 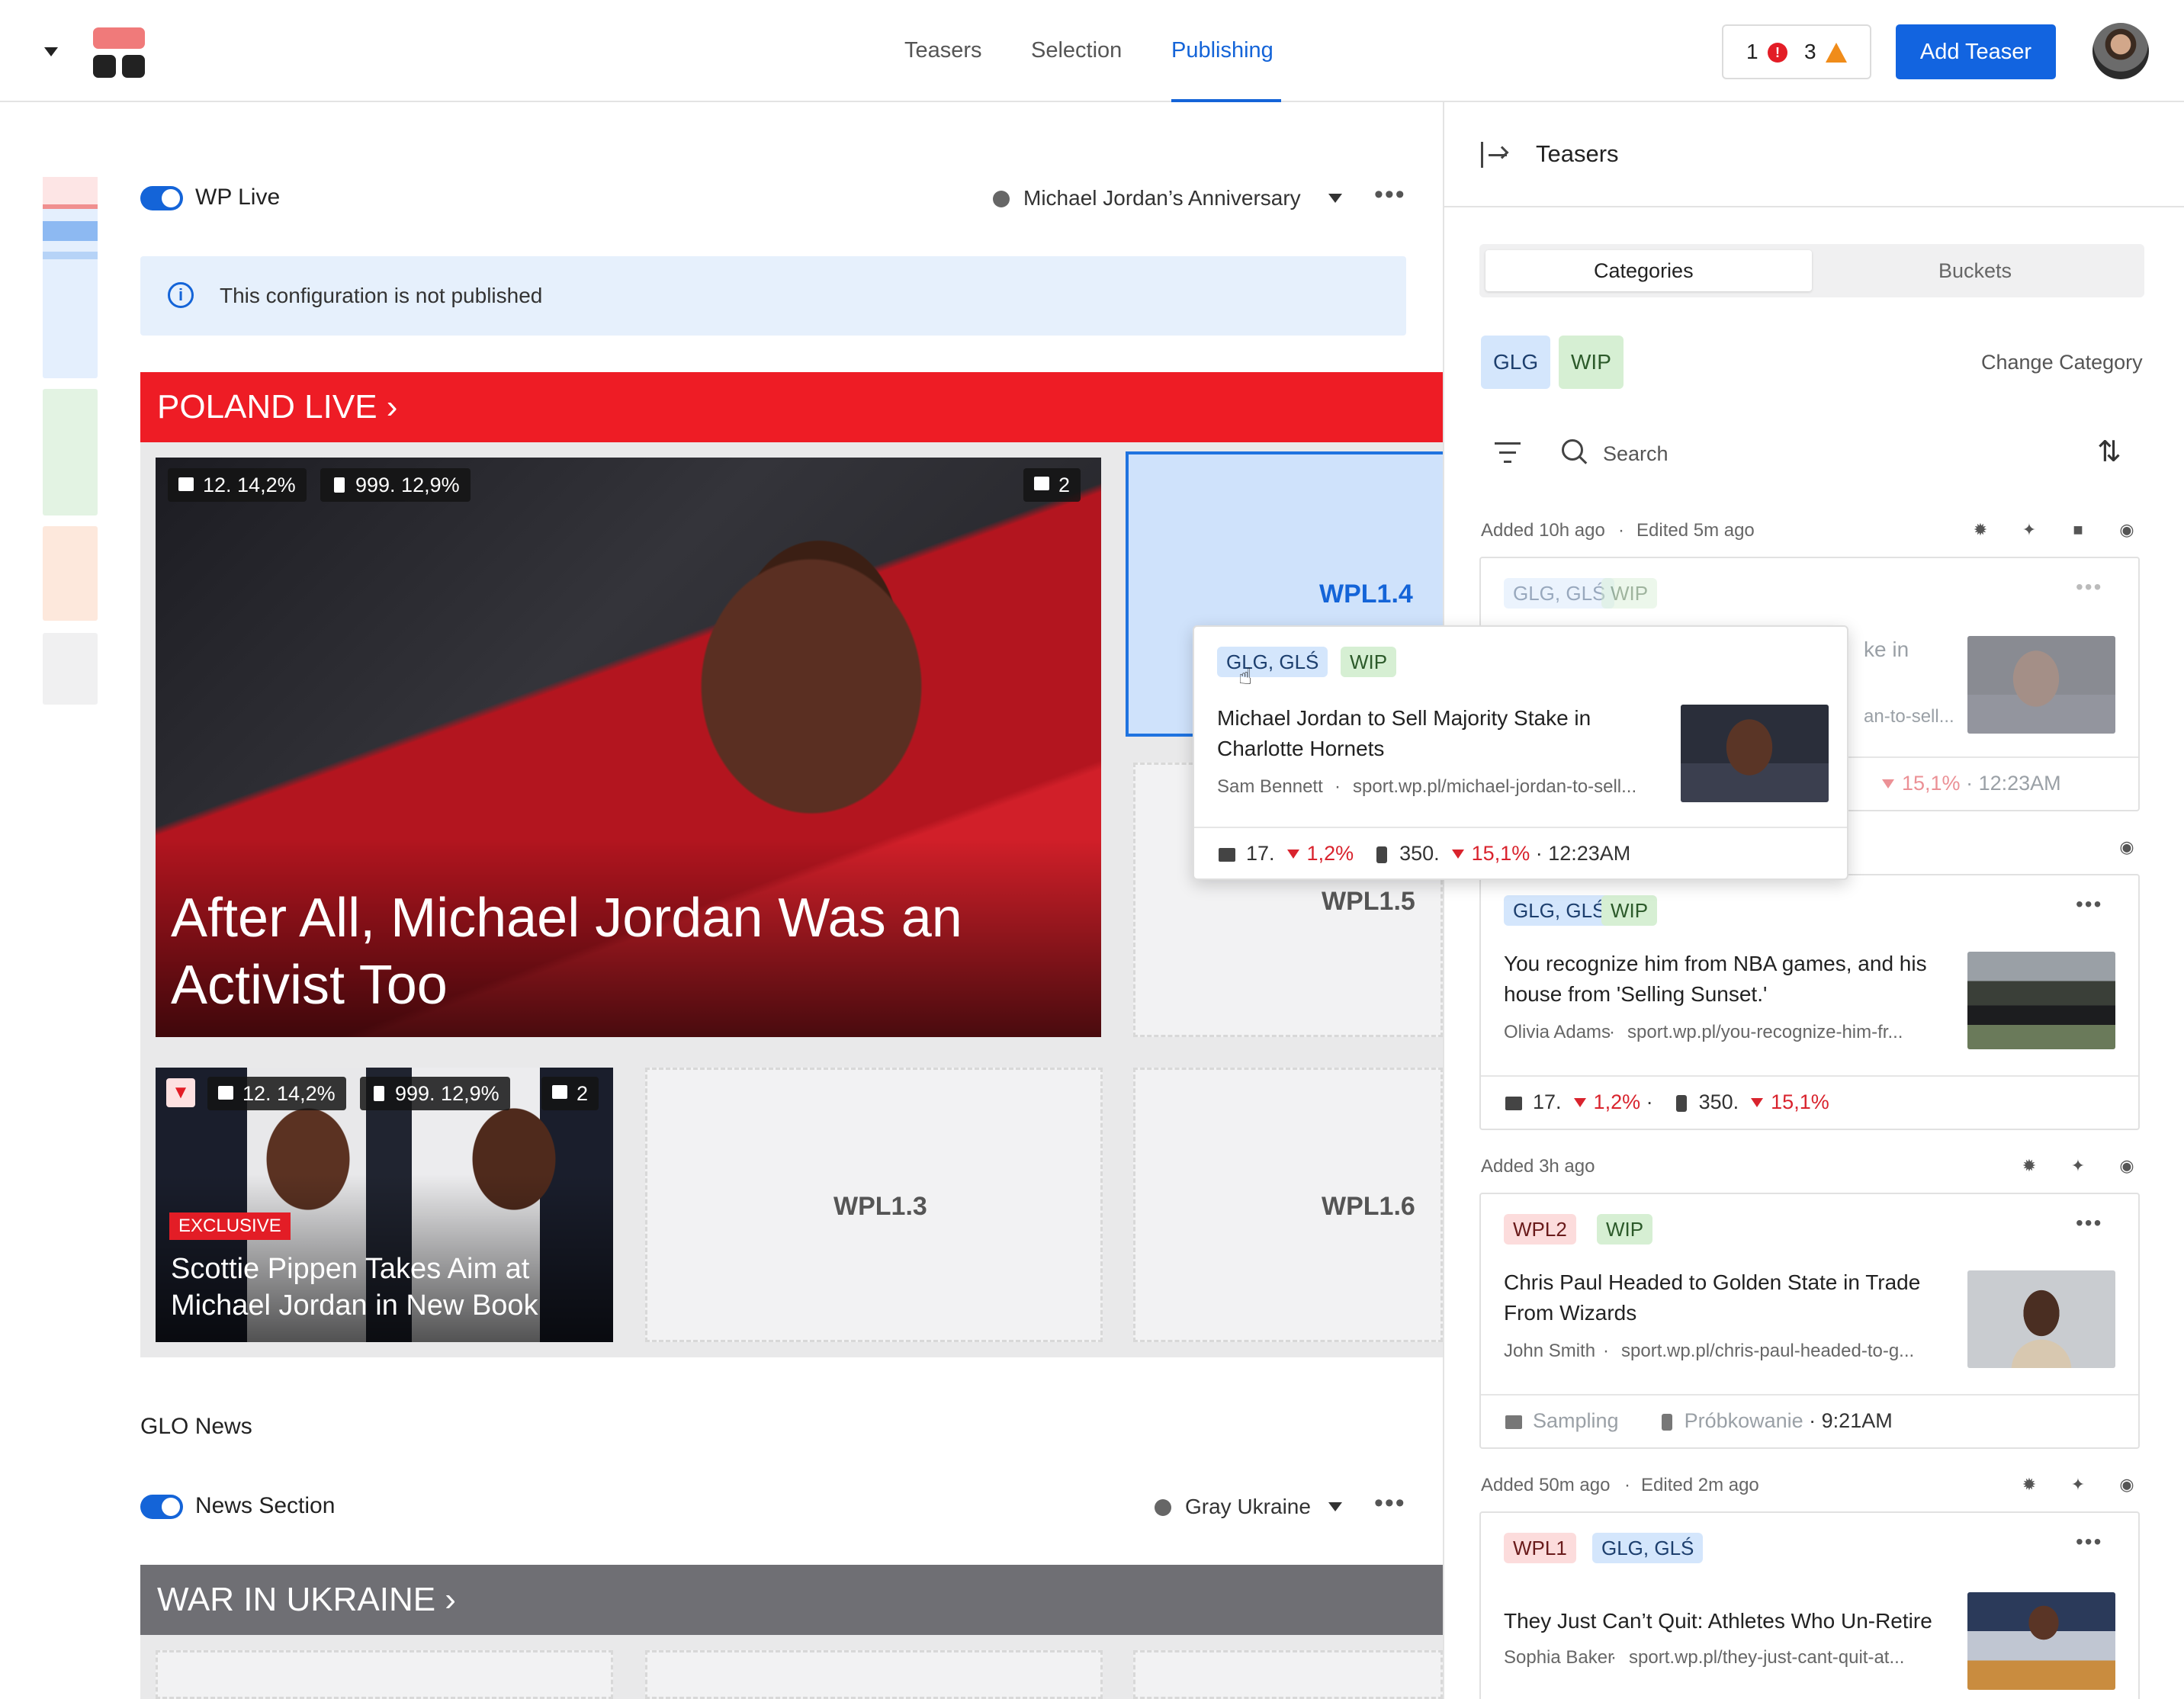 What do you see at coordinates (1272, 662) in the screenshot?
I see `tag: GLG, GLŚ` at bounding box center [1272, 662].